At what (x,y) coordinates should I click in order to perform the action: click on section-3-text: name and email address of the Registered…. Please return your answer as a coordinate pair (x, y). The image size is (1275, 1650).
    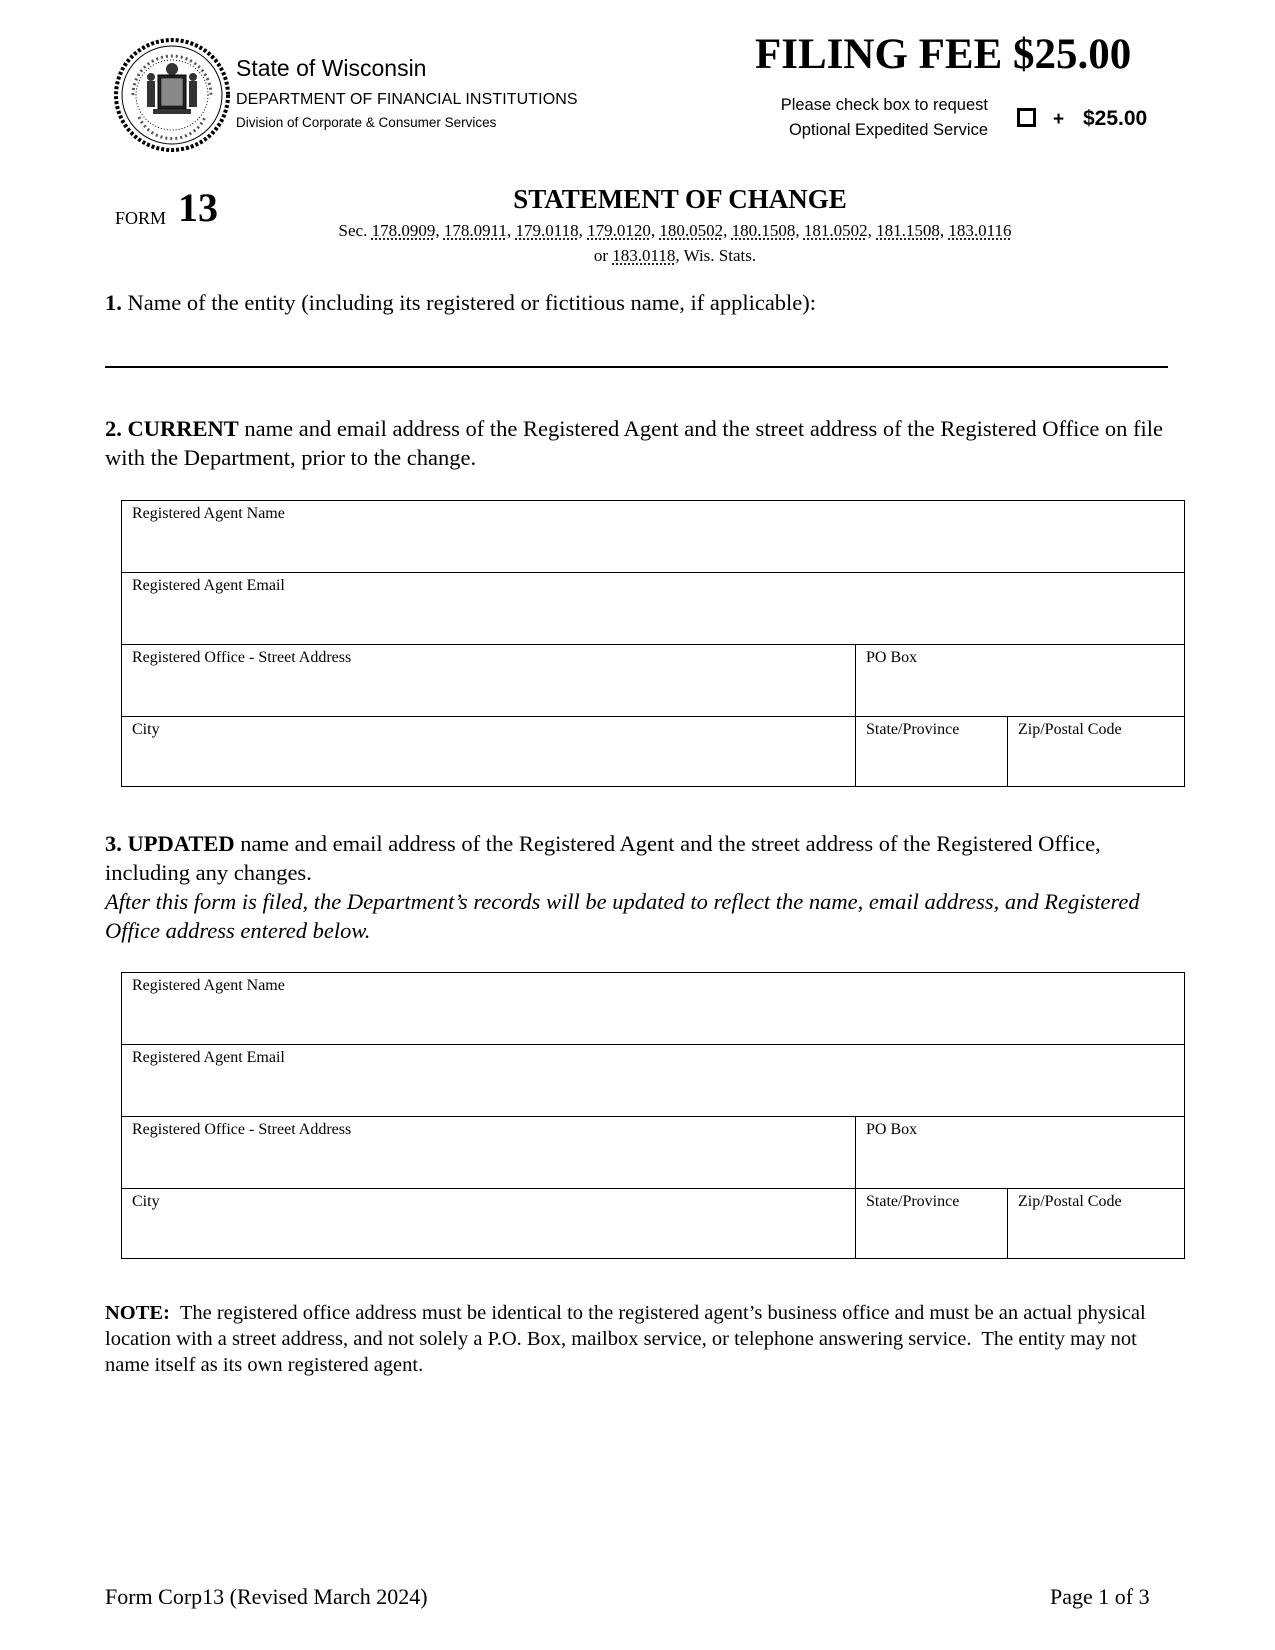
    Looking at the image, I should click on (603, 858).